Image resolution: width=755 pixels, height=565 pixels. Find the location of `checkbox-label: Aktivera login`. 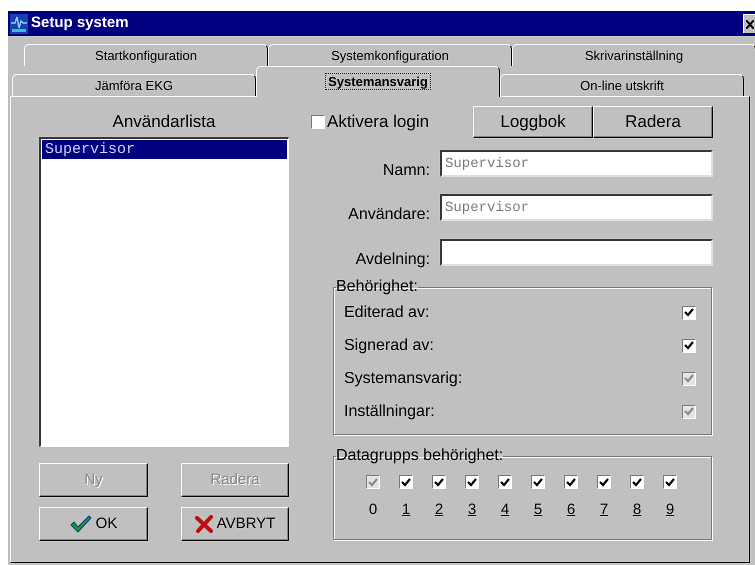

checkbox-label: Aktivera login is located at coordinates (378, 122).